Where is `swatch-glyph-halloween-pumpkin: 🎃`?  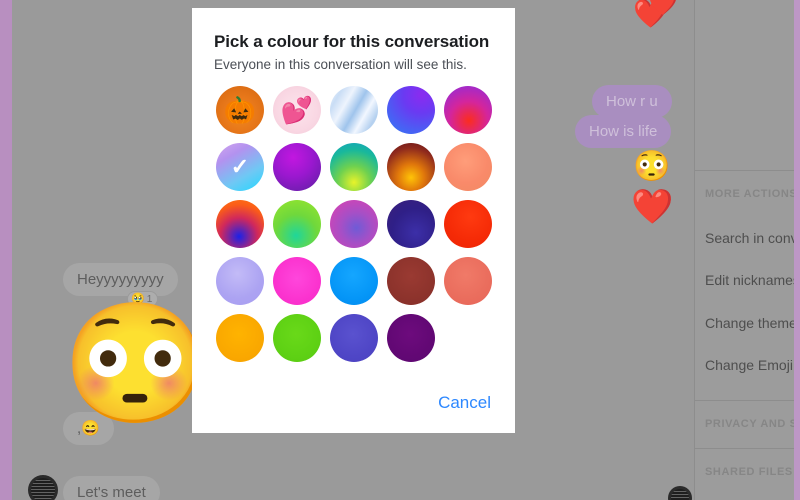 swatch-glyph-halloween-pumpkin: 🎃 is located at coordinates (240, 110).